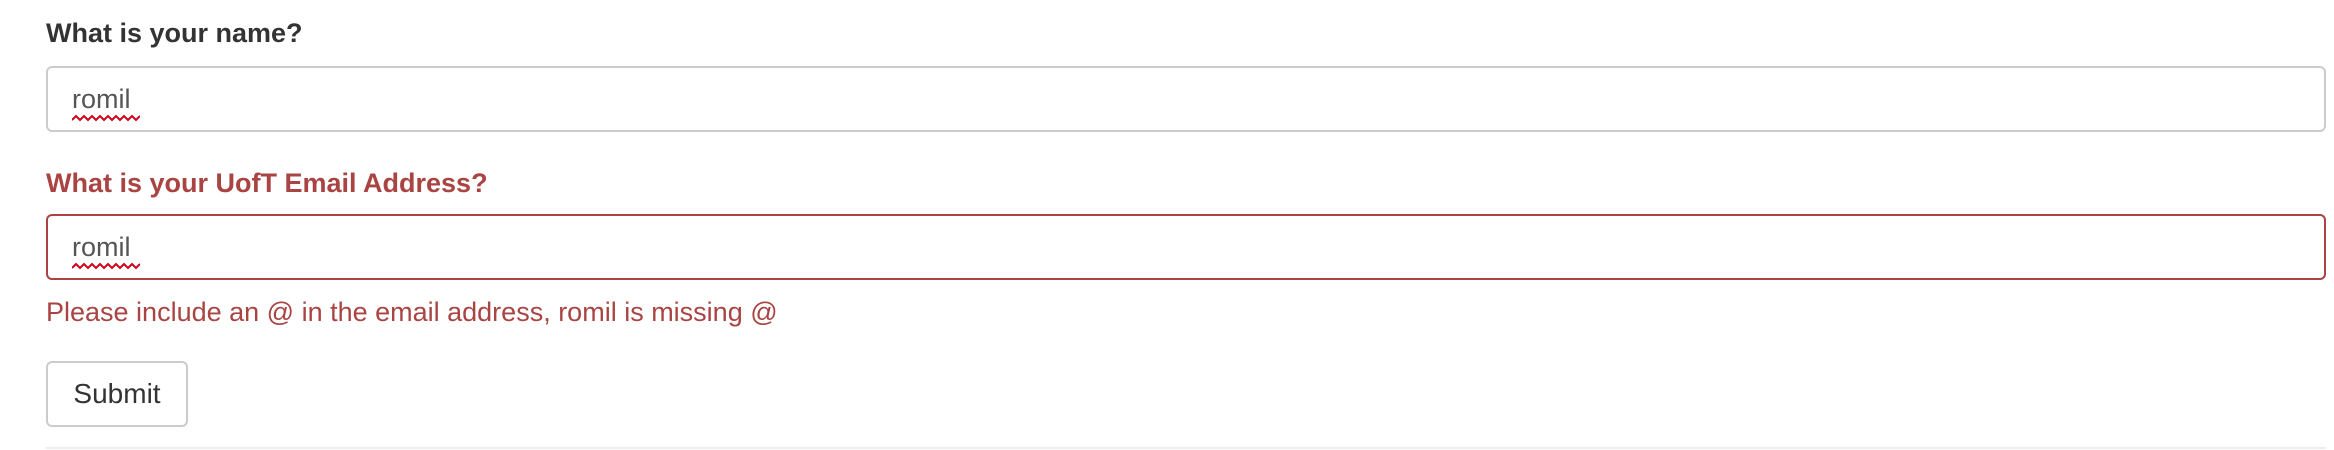  Describe the element at coordinates (101, 99) in the screenshot. I see `name-input-value: romil` at that location.